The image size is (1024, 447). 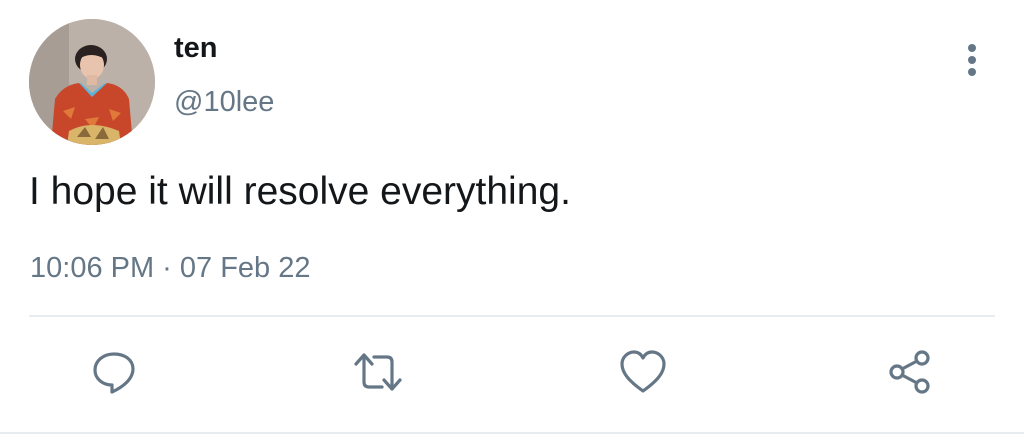 I want to click on avatar, so click(x=92, y=82).